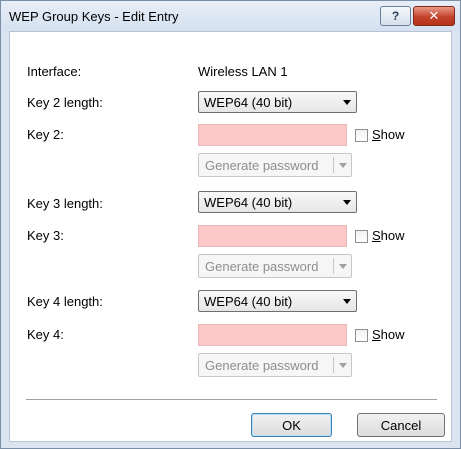  What do you see at coordinates (272, 236) in the screenshot?
I see `key3-input` at bounding box center [272, 236].